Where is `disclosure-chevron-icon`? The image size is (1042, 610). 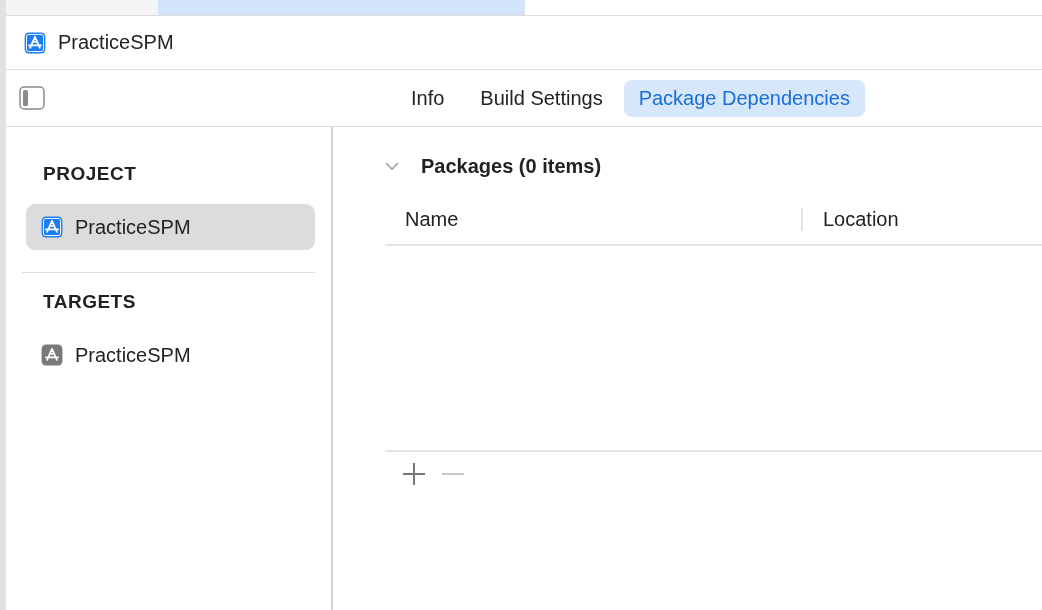 disclosure-chevron-icon is located at coordinates (392, 166).